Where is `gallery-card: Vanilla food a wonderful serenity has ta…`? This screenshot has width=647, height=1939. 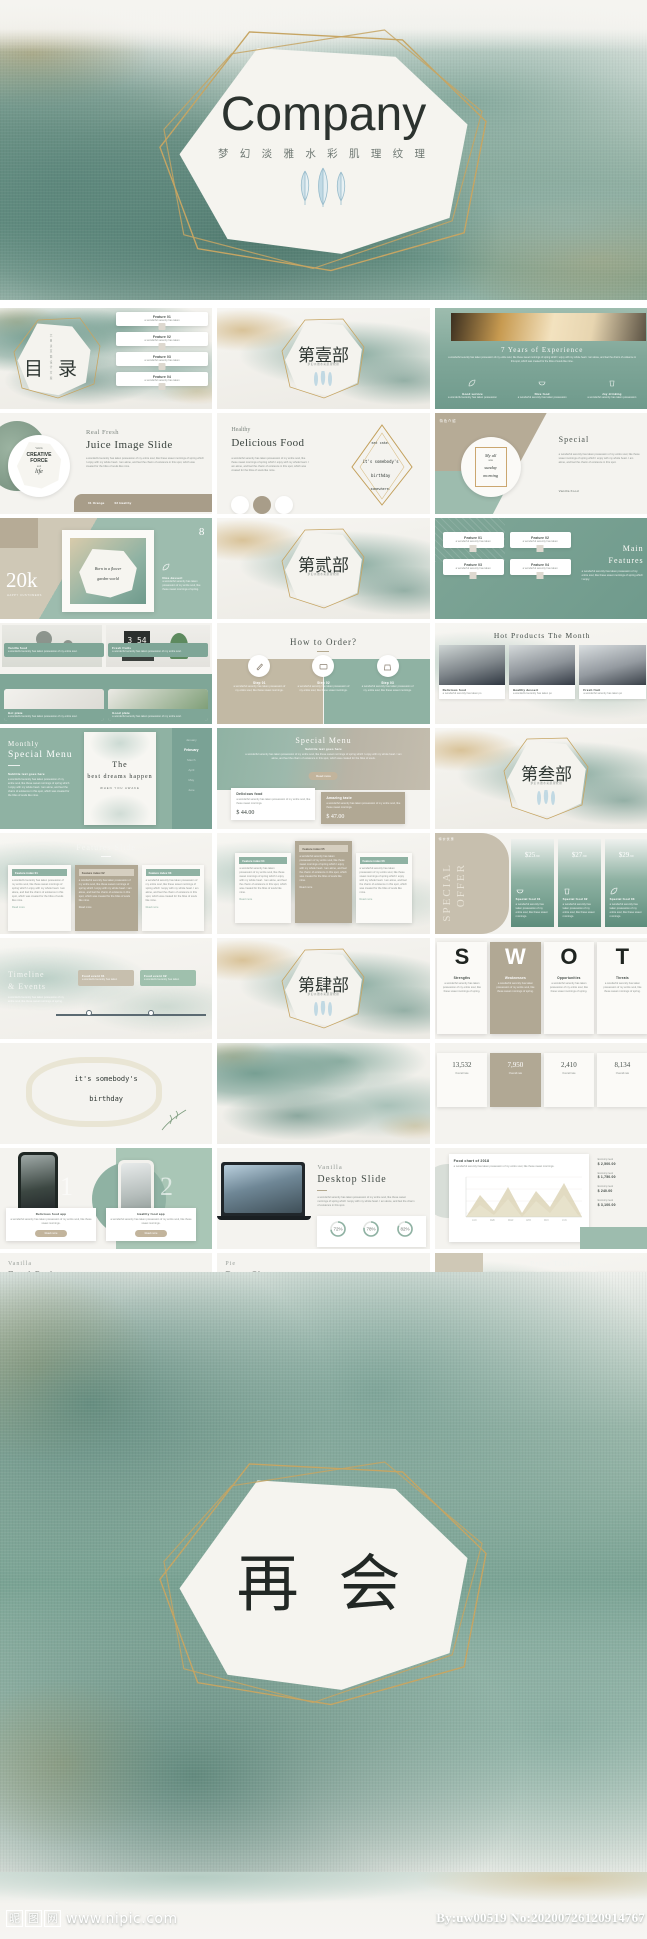
gallery-card: Vanilla food a wonderful serenity has ta… is located at coordinates (54, 650).